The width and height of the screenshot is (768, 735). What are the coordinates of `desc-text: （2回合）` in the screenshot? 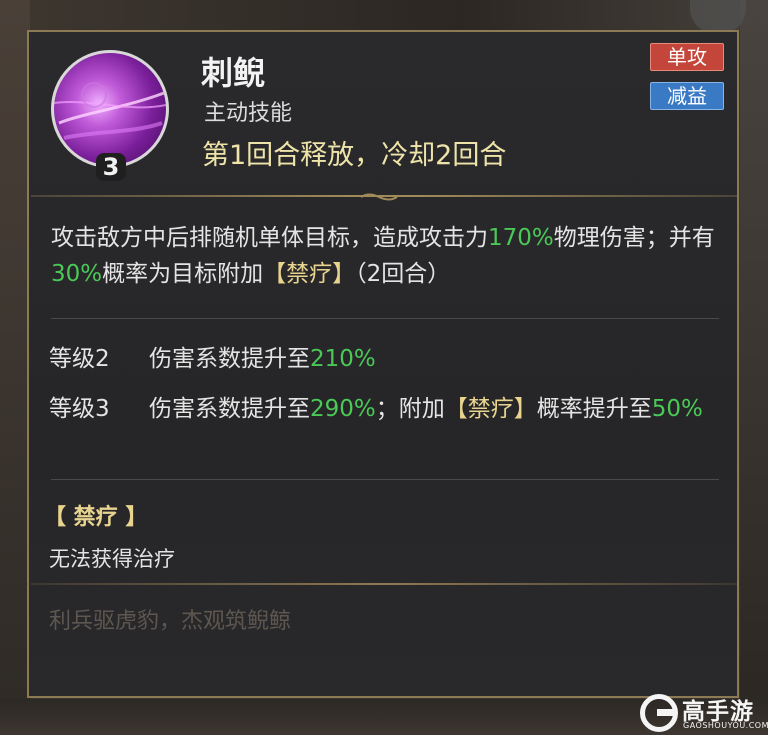 It's located at (403, 274).